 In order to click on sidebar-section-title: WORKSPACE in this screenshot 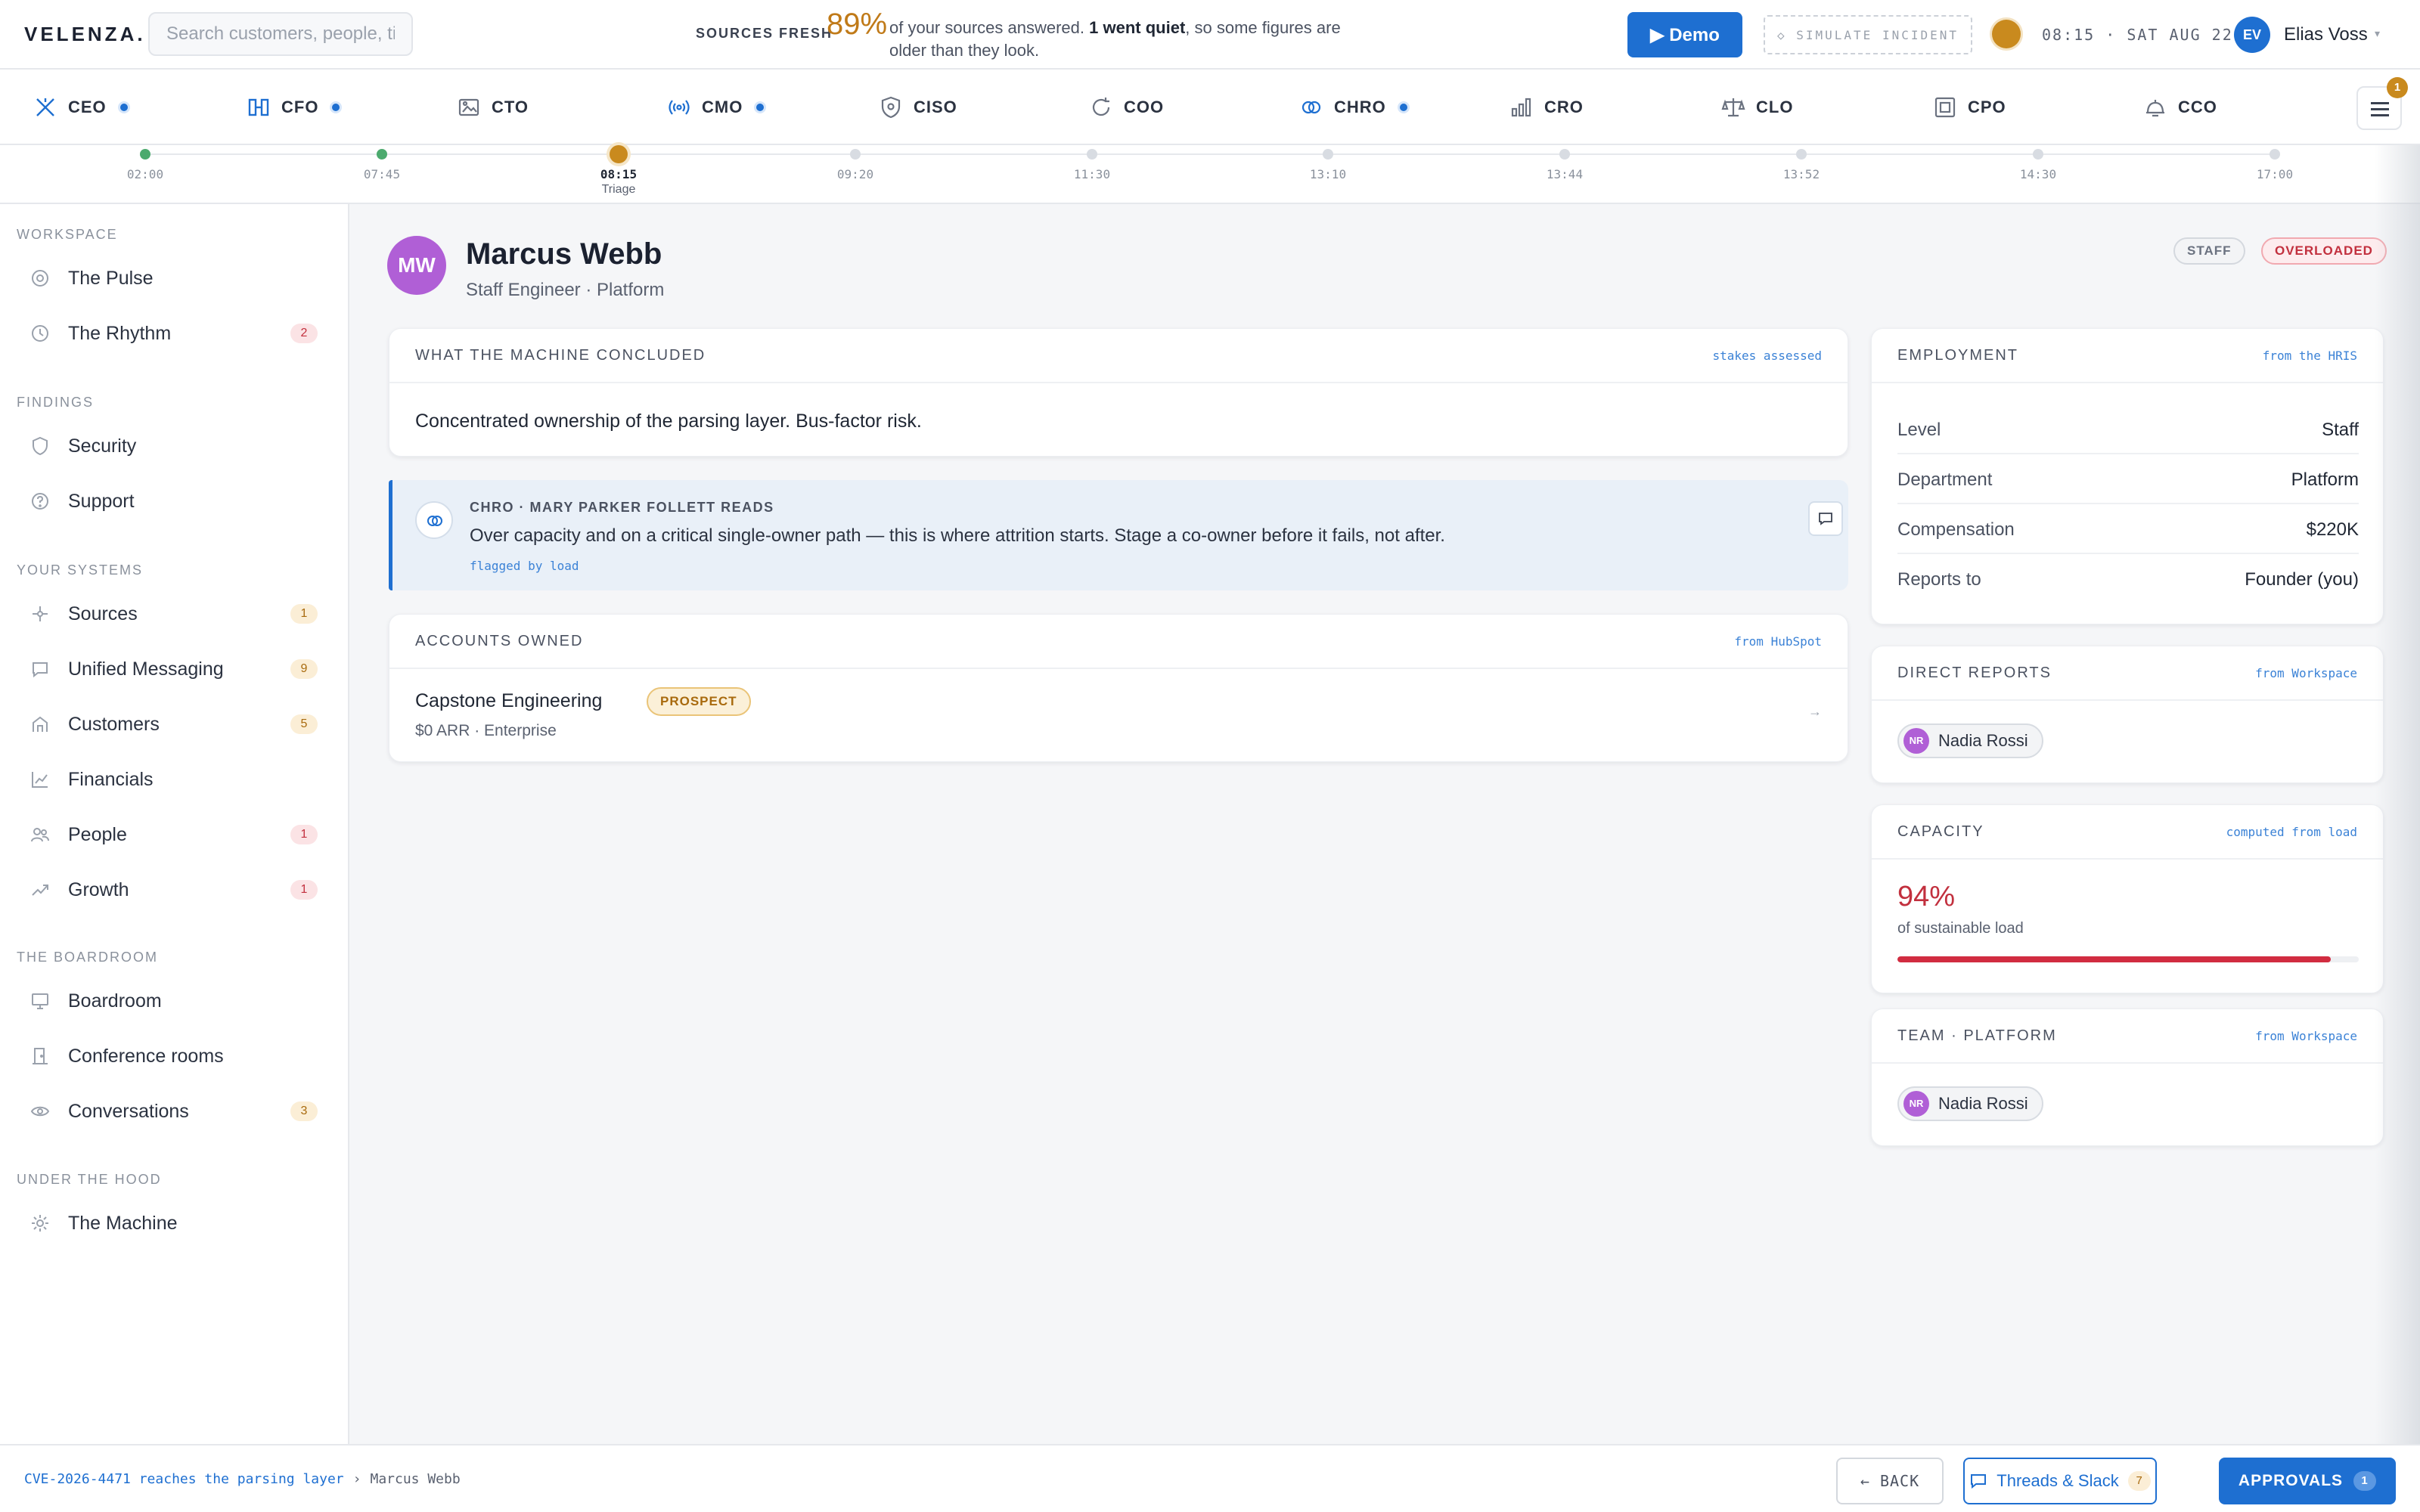, I will do `click(67, 235)`.